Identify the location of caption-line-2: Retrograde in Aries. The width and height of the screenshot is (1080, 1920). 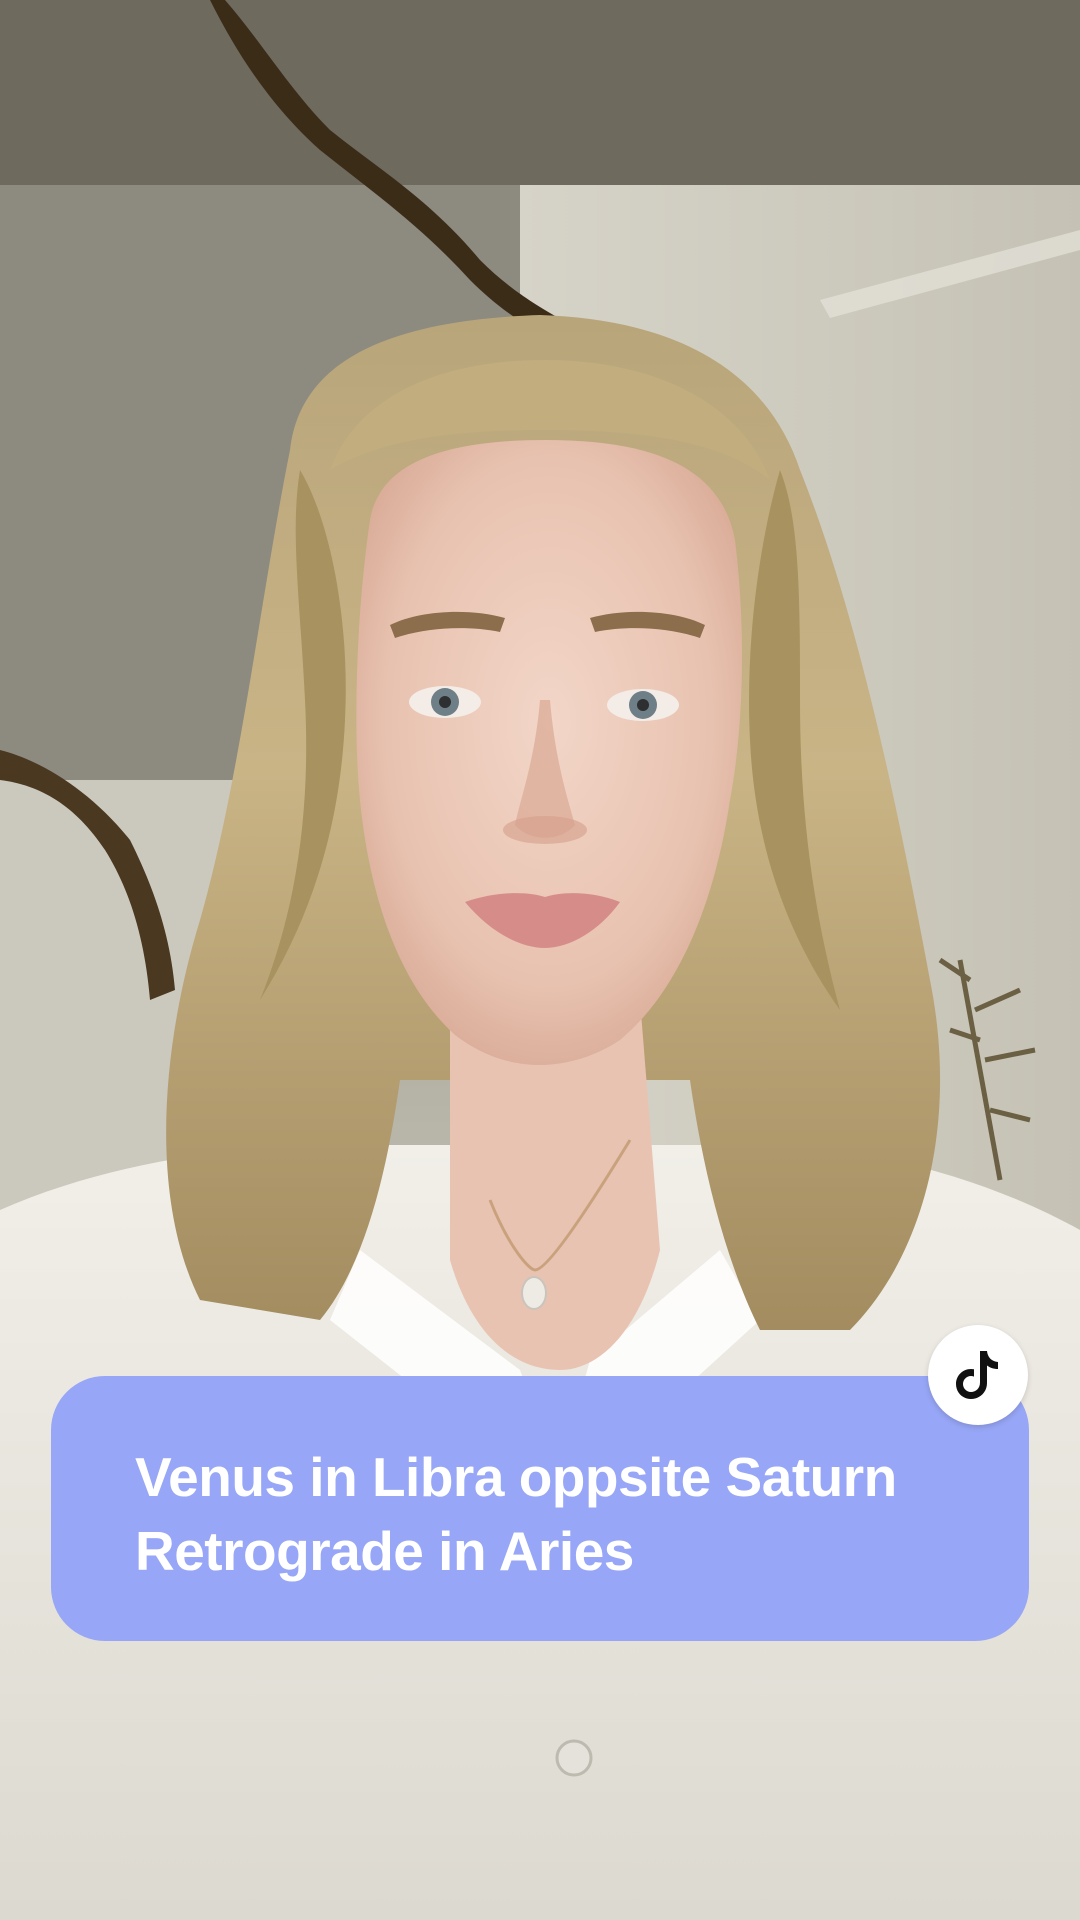
(384, 1551).